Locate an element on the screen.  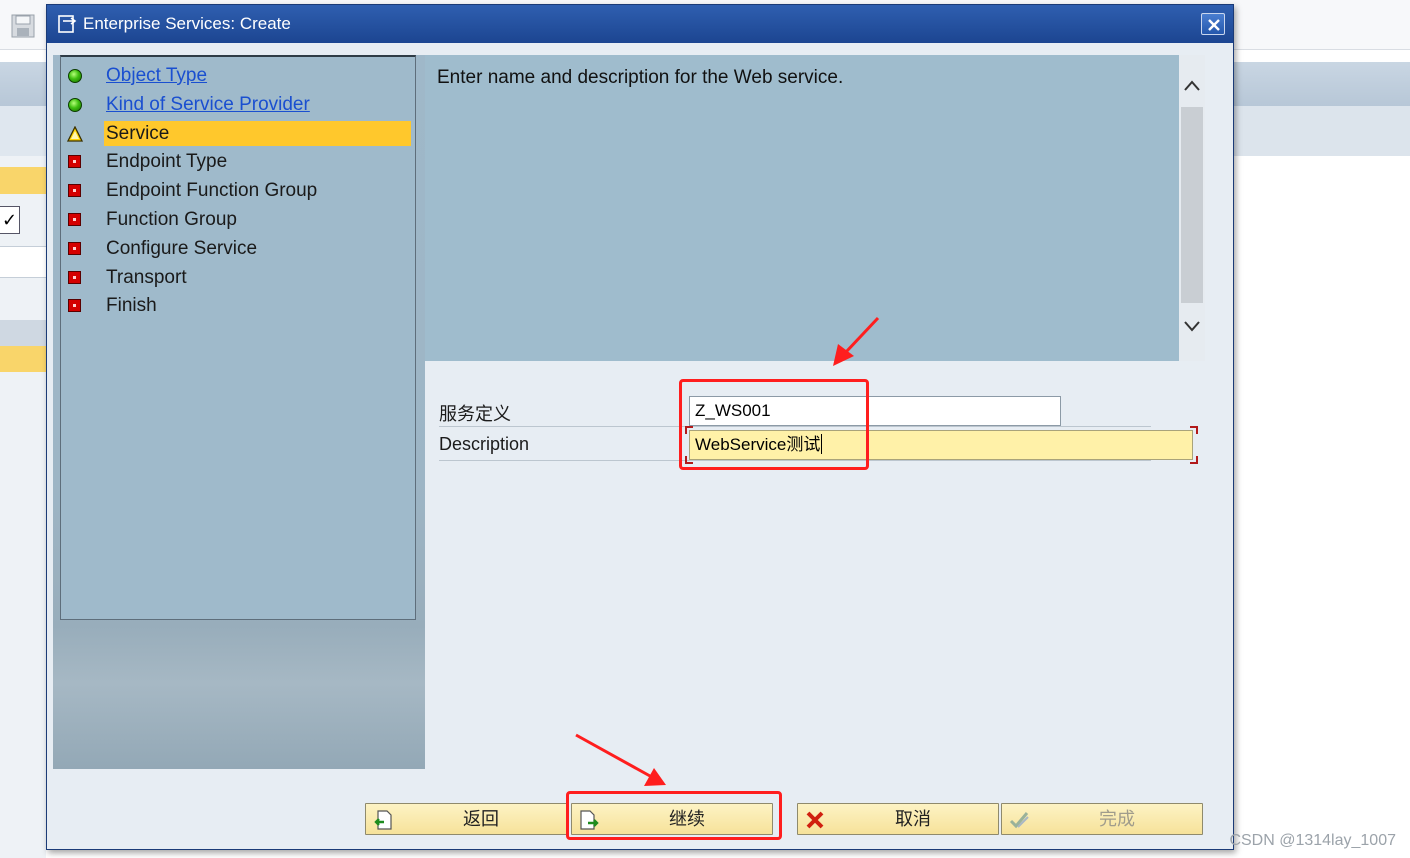
roadmap-step-endpoint-type: Endpoint Type is located at coordinates (236, 161).